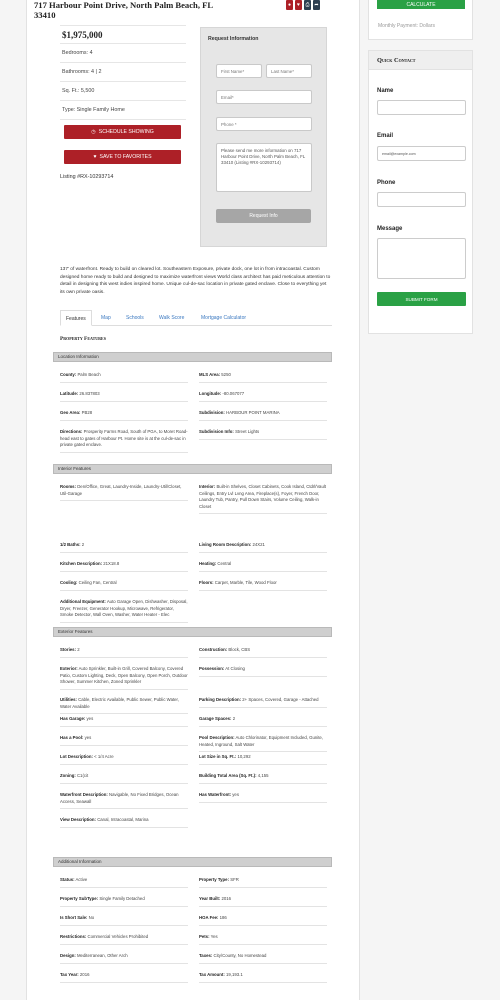  What do you see at coordinates (289, 71) in the screenshot?
I see `last-name-field: Last Name*` at bounding box center [289, 71].